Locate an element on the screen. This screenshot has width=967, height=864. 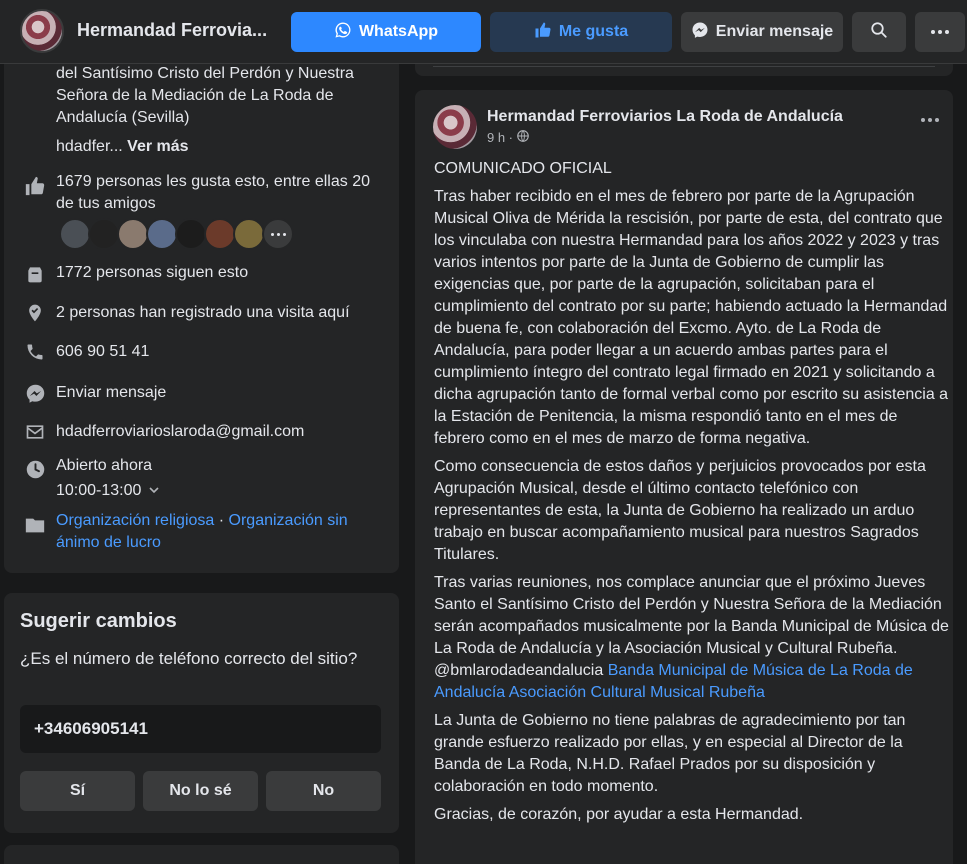
suggest-title: Sugerir cambios is located at coordinates (98, 621).